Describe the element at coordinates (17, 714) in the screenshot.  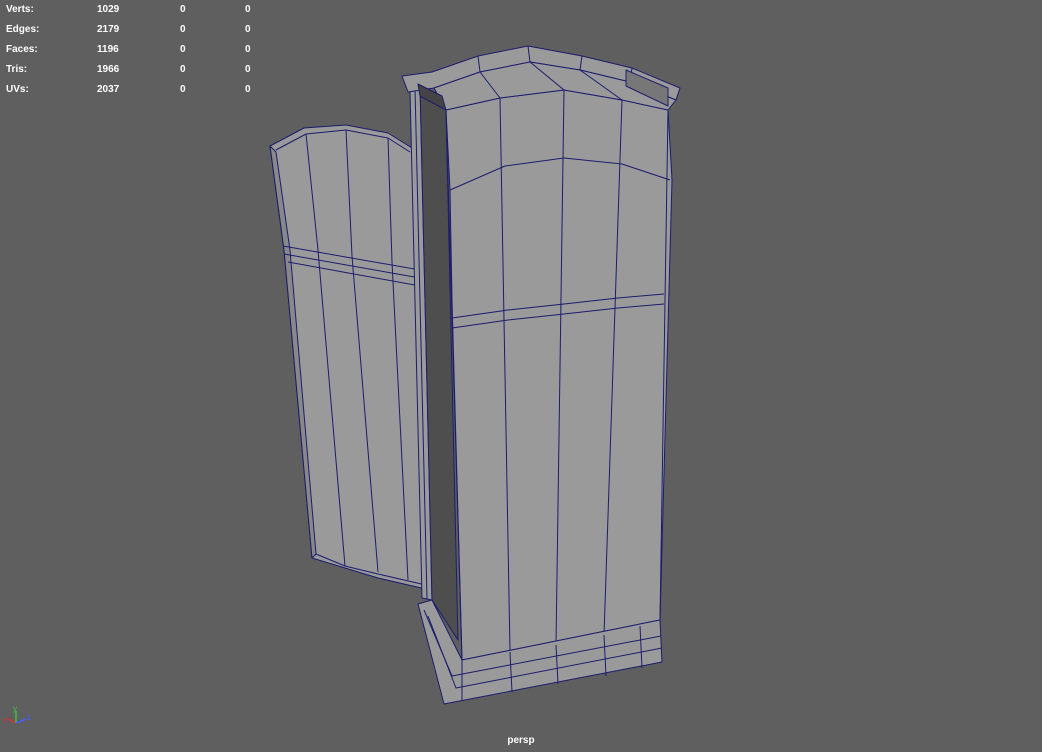
I see `view-axis-indicator: x y z` at that location.